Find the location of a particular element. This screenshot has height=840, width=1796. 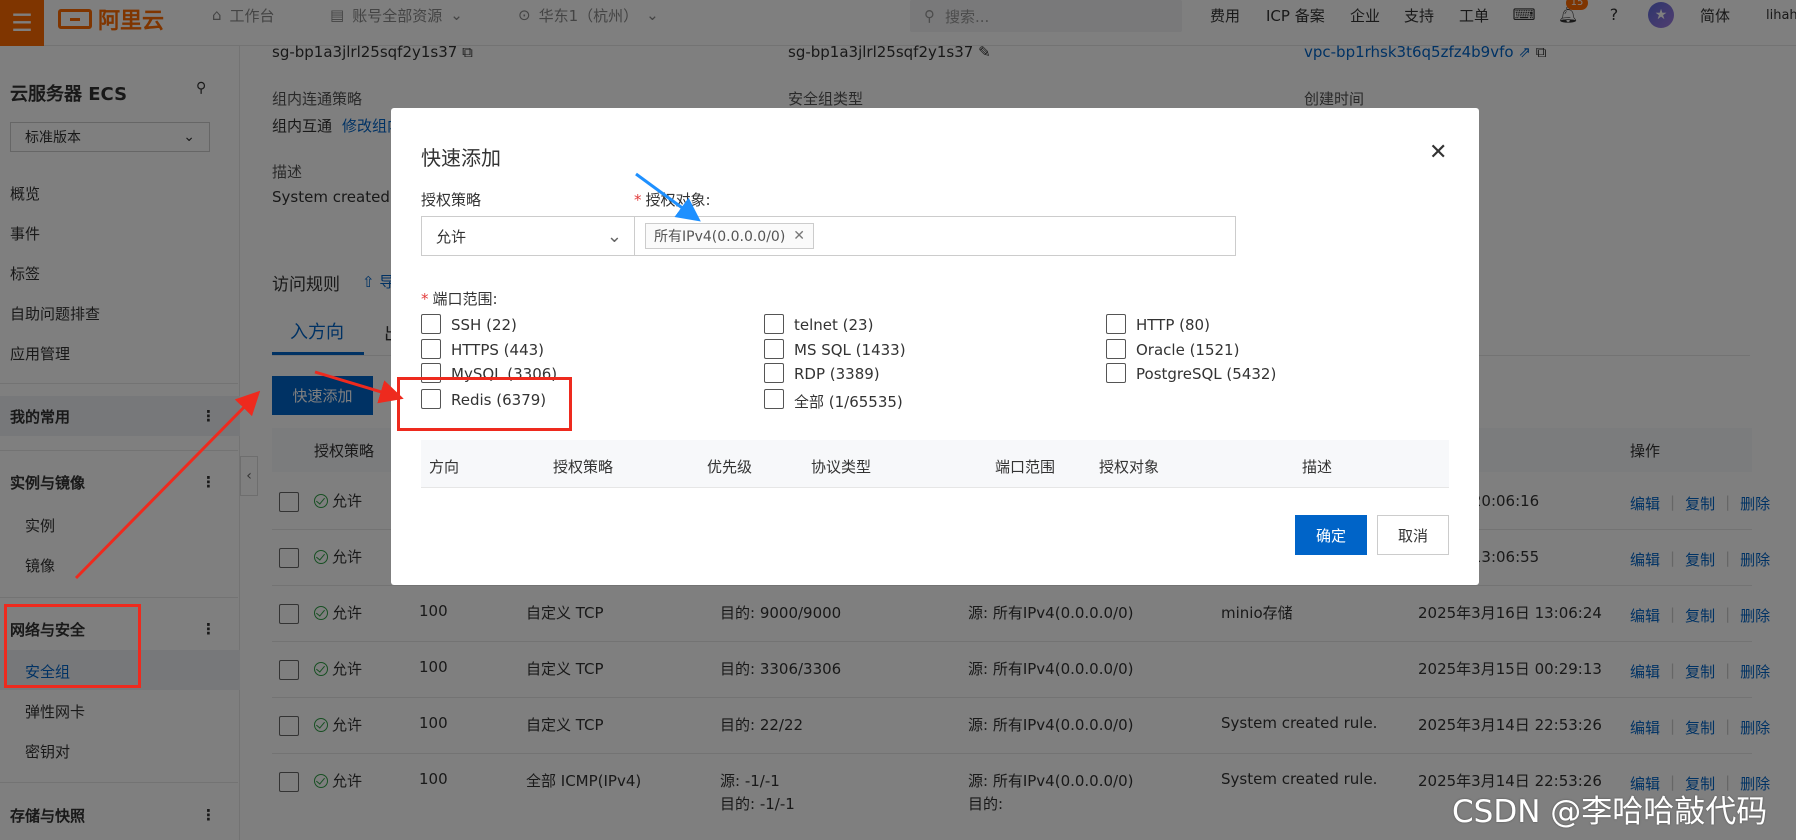

red-arrow-to-redis is located at coordinates (359, 387).